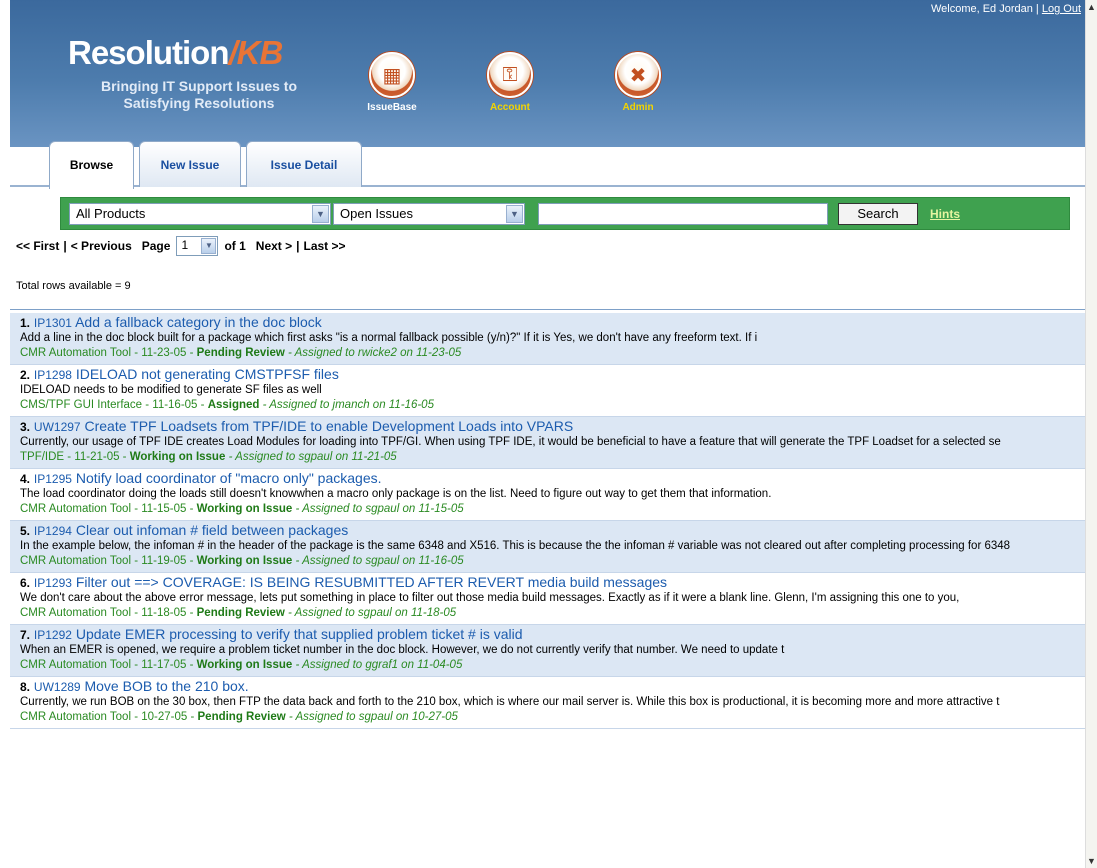  Describe the element at coordinates (373, 717) in the screenshot. I see `issue-assignee: - Assigned to sgpaul on 10-27-05` at that location.